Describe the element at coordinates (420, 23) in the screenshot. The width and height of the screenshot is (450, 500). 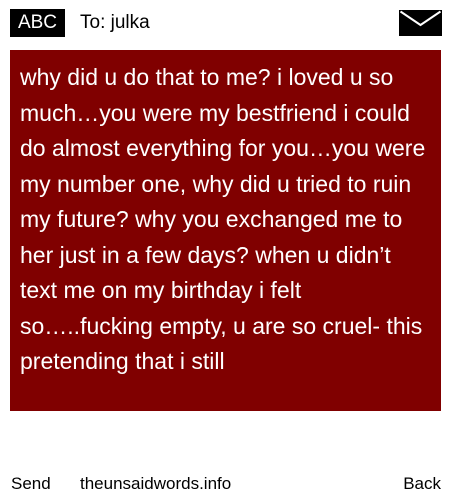
I see `envelope-icon` at that location.